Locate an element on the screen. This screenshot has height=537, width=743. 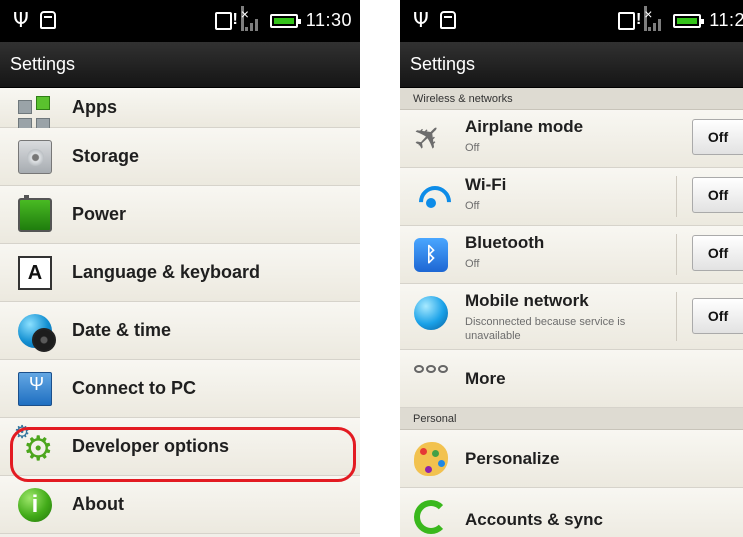
settings-item-language: A Language & keyboard is located at coordinates (180, 273).